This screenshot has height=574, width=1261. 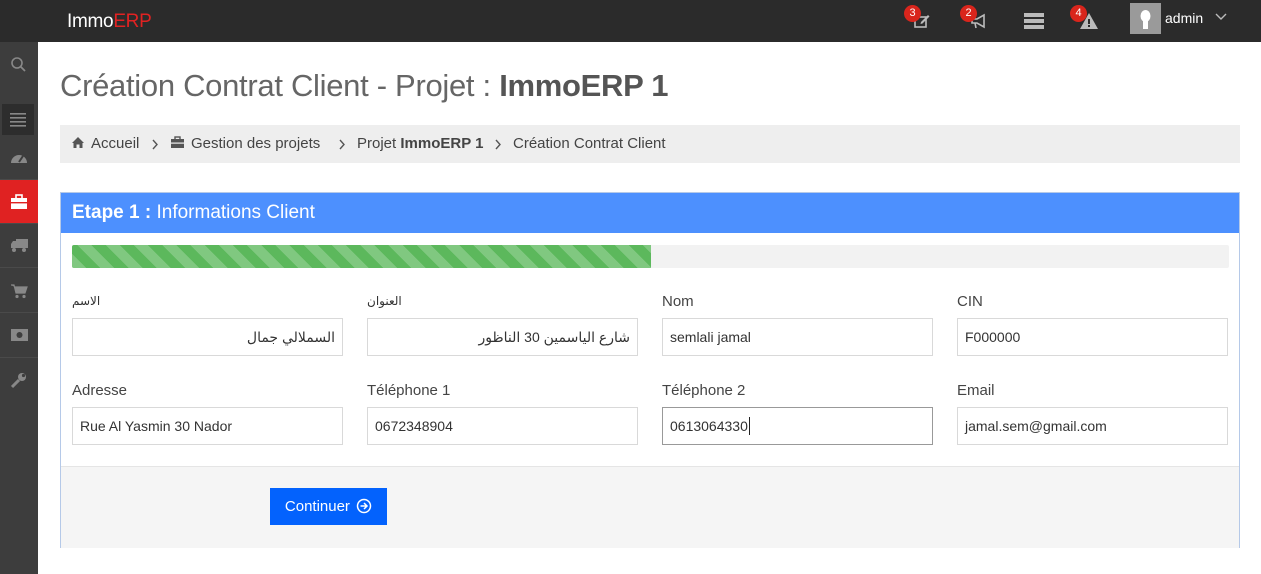 What do you see at coordinates (361, 256) in the screenshot?
I see `progress-fill` at bounding box center [361, 256].